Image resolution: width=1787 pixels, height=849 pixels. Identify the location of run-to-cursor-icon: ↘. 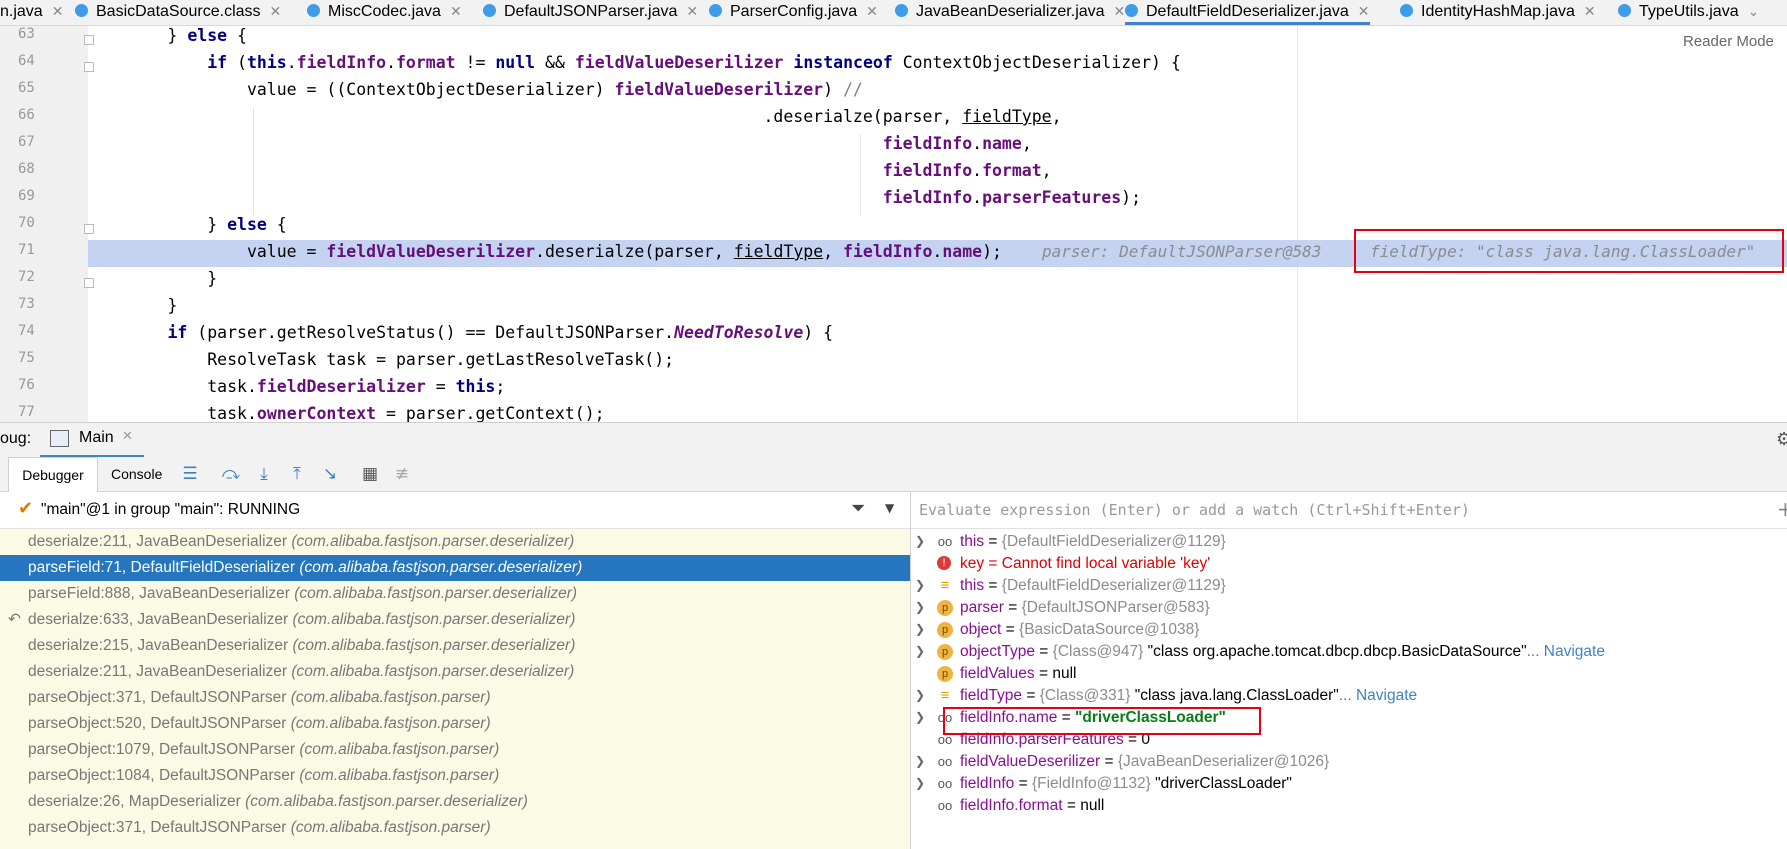
(330, 474).